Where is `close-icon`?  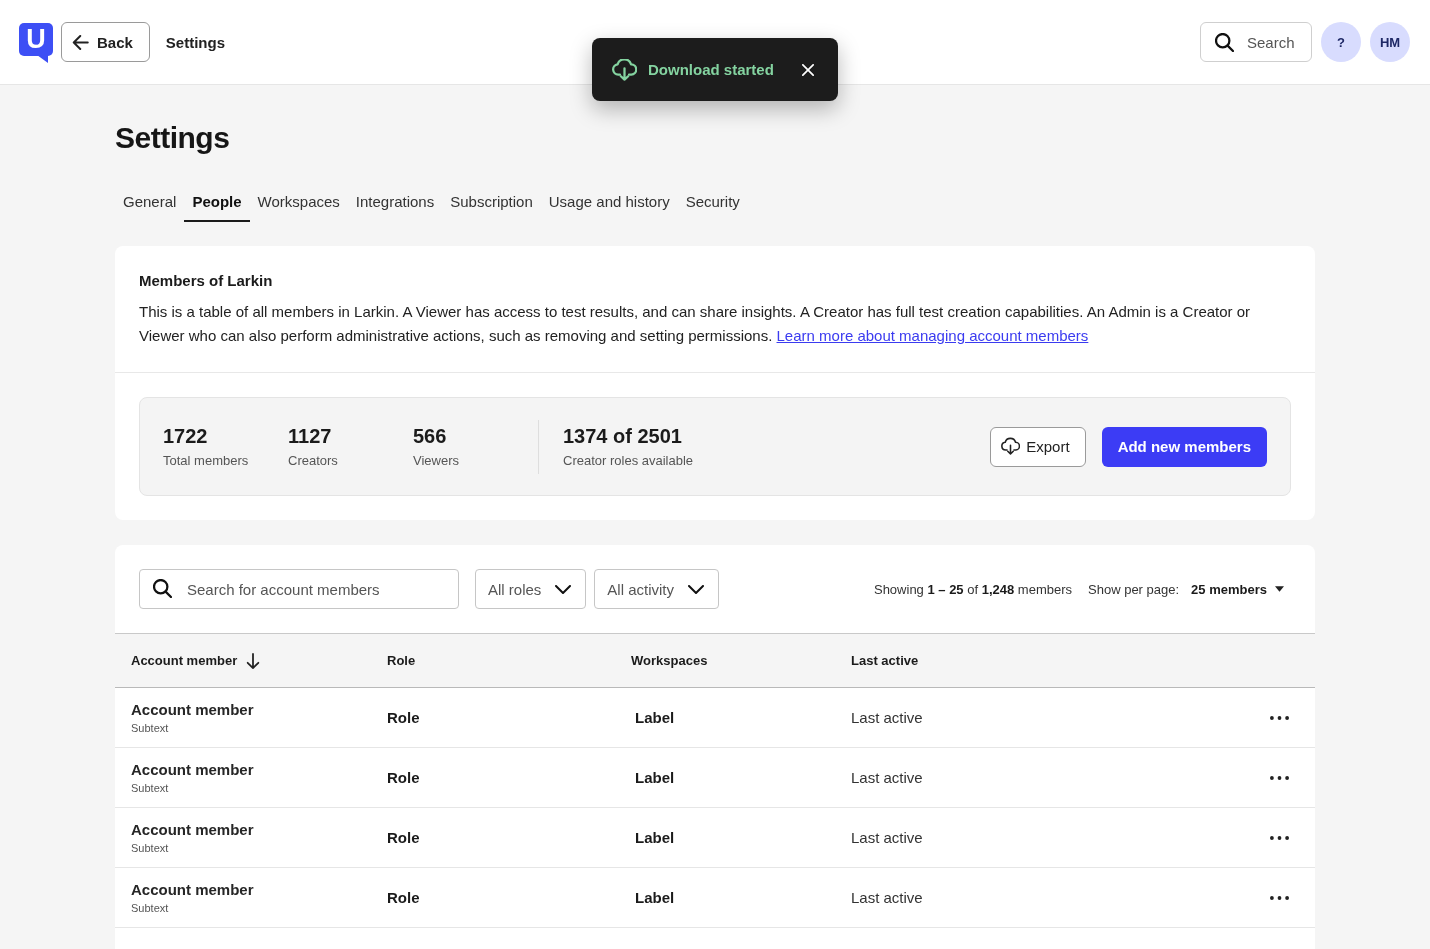 close-icon is located at coordinates (808, 69).